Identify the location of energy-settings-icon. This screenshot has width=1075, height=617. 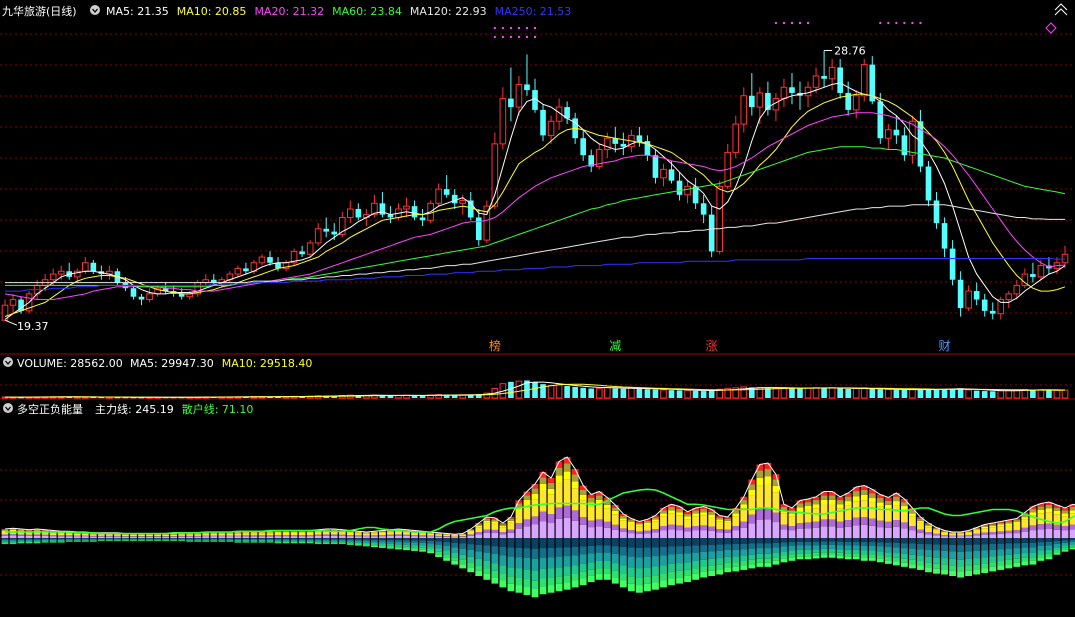
(8, 408).